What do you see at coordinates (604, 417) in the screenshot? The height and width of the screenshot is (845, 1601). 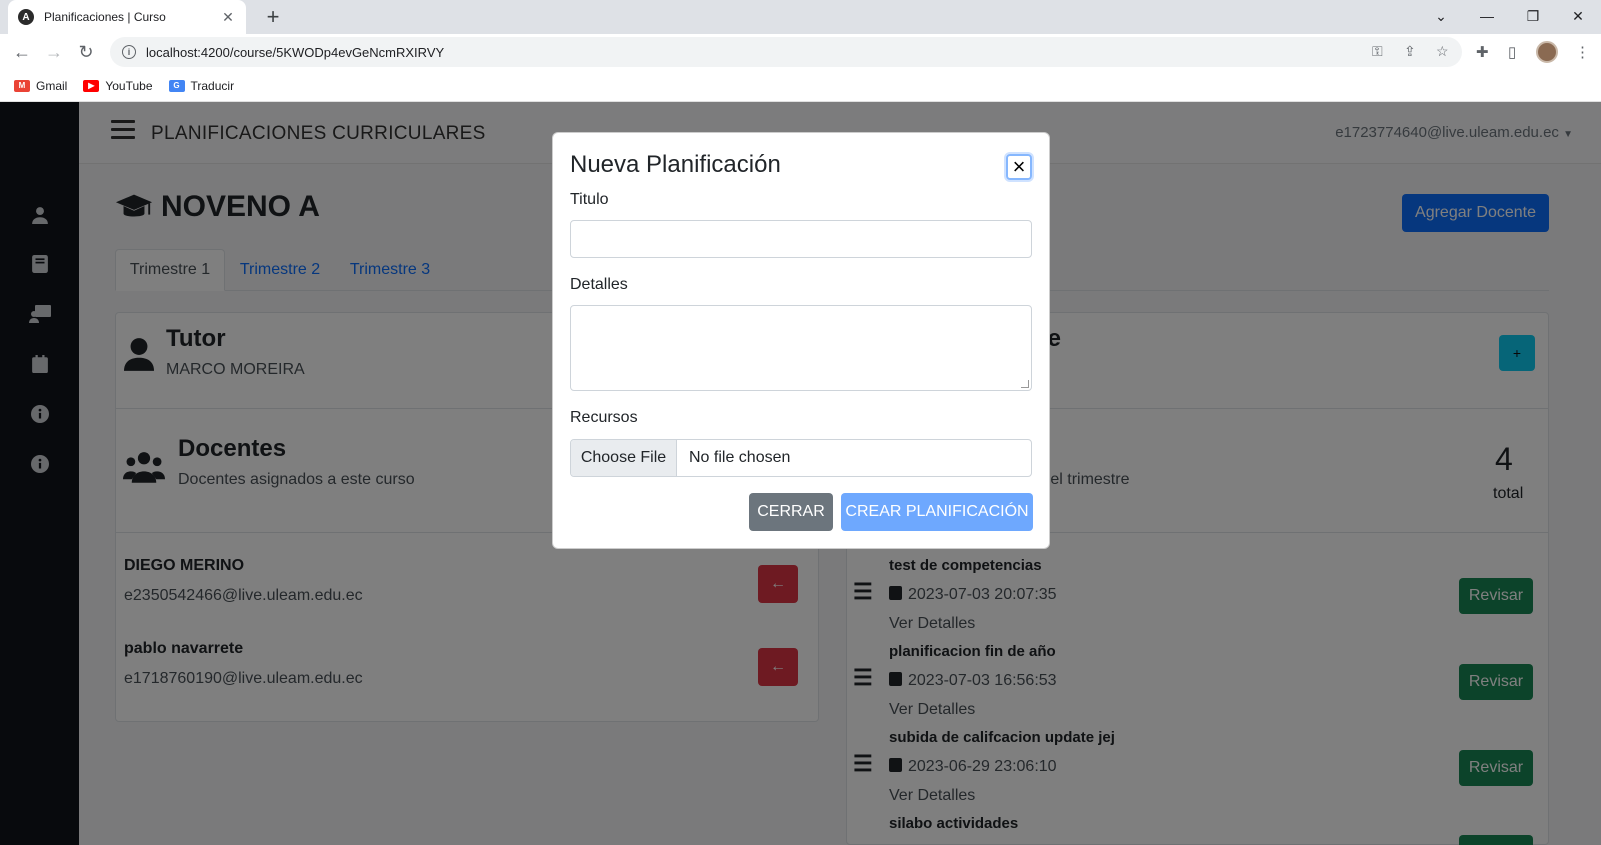 I see `recursos-label: Recursos` at bounding box center [604, 417].